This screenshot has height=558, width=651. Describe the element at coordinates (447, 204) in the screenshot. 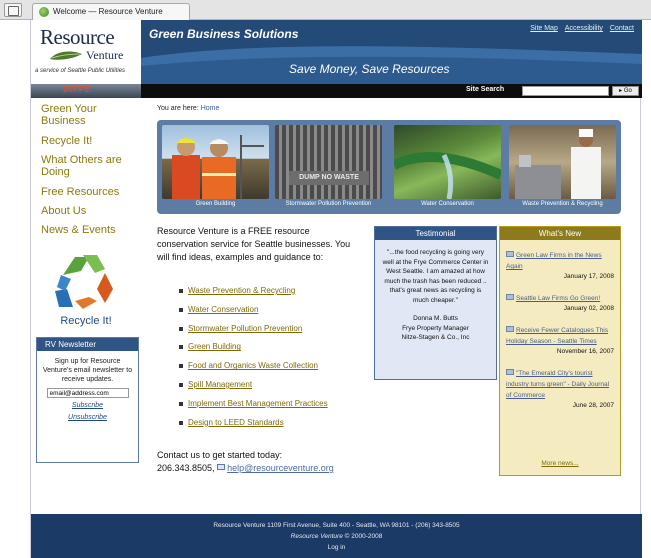

I see `photo-caption-water-conservation: Water Conservation` at that location.